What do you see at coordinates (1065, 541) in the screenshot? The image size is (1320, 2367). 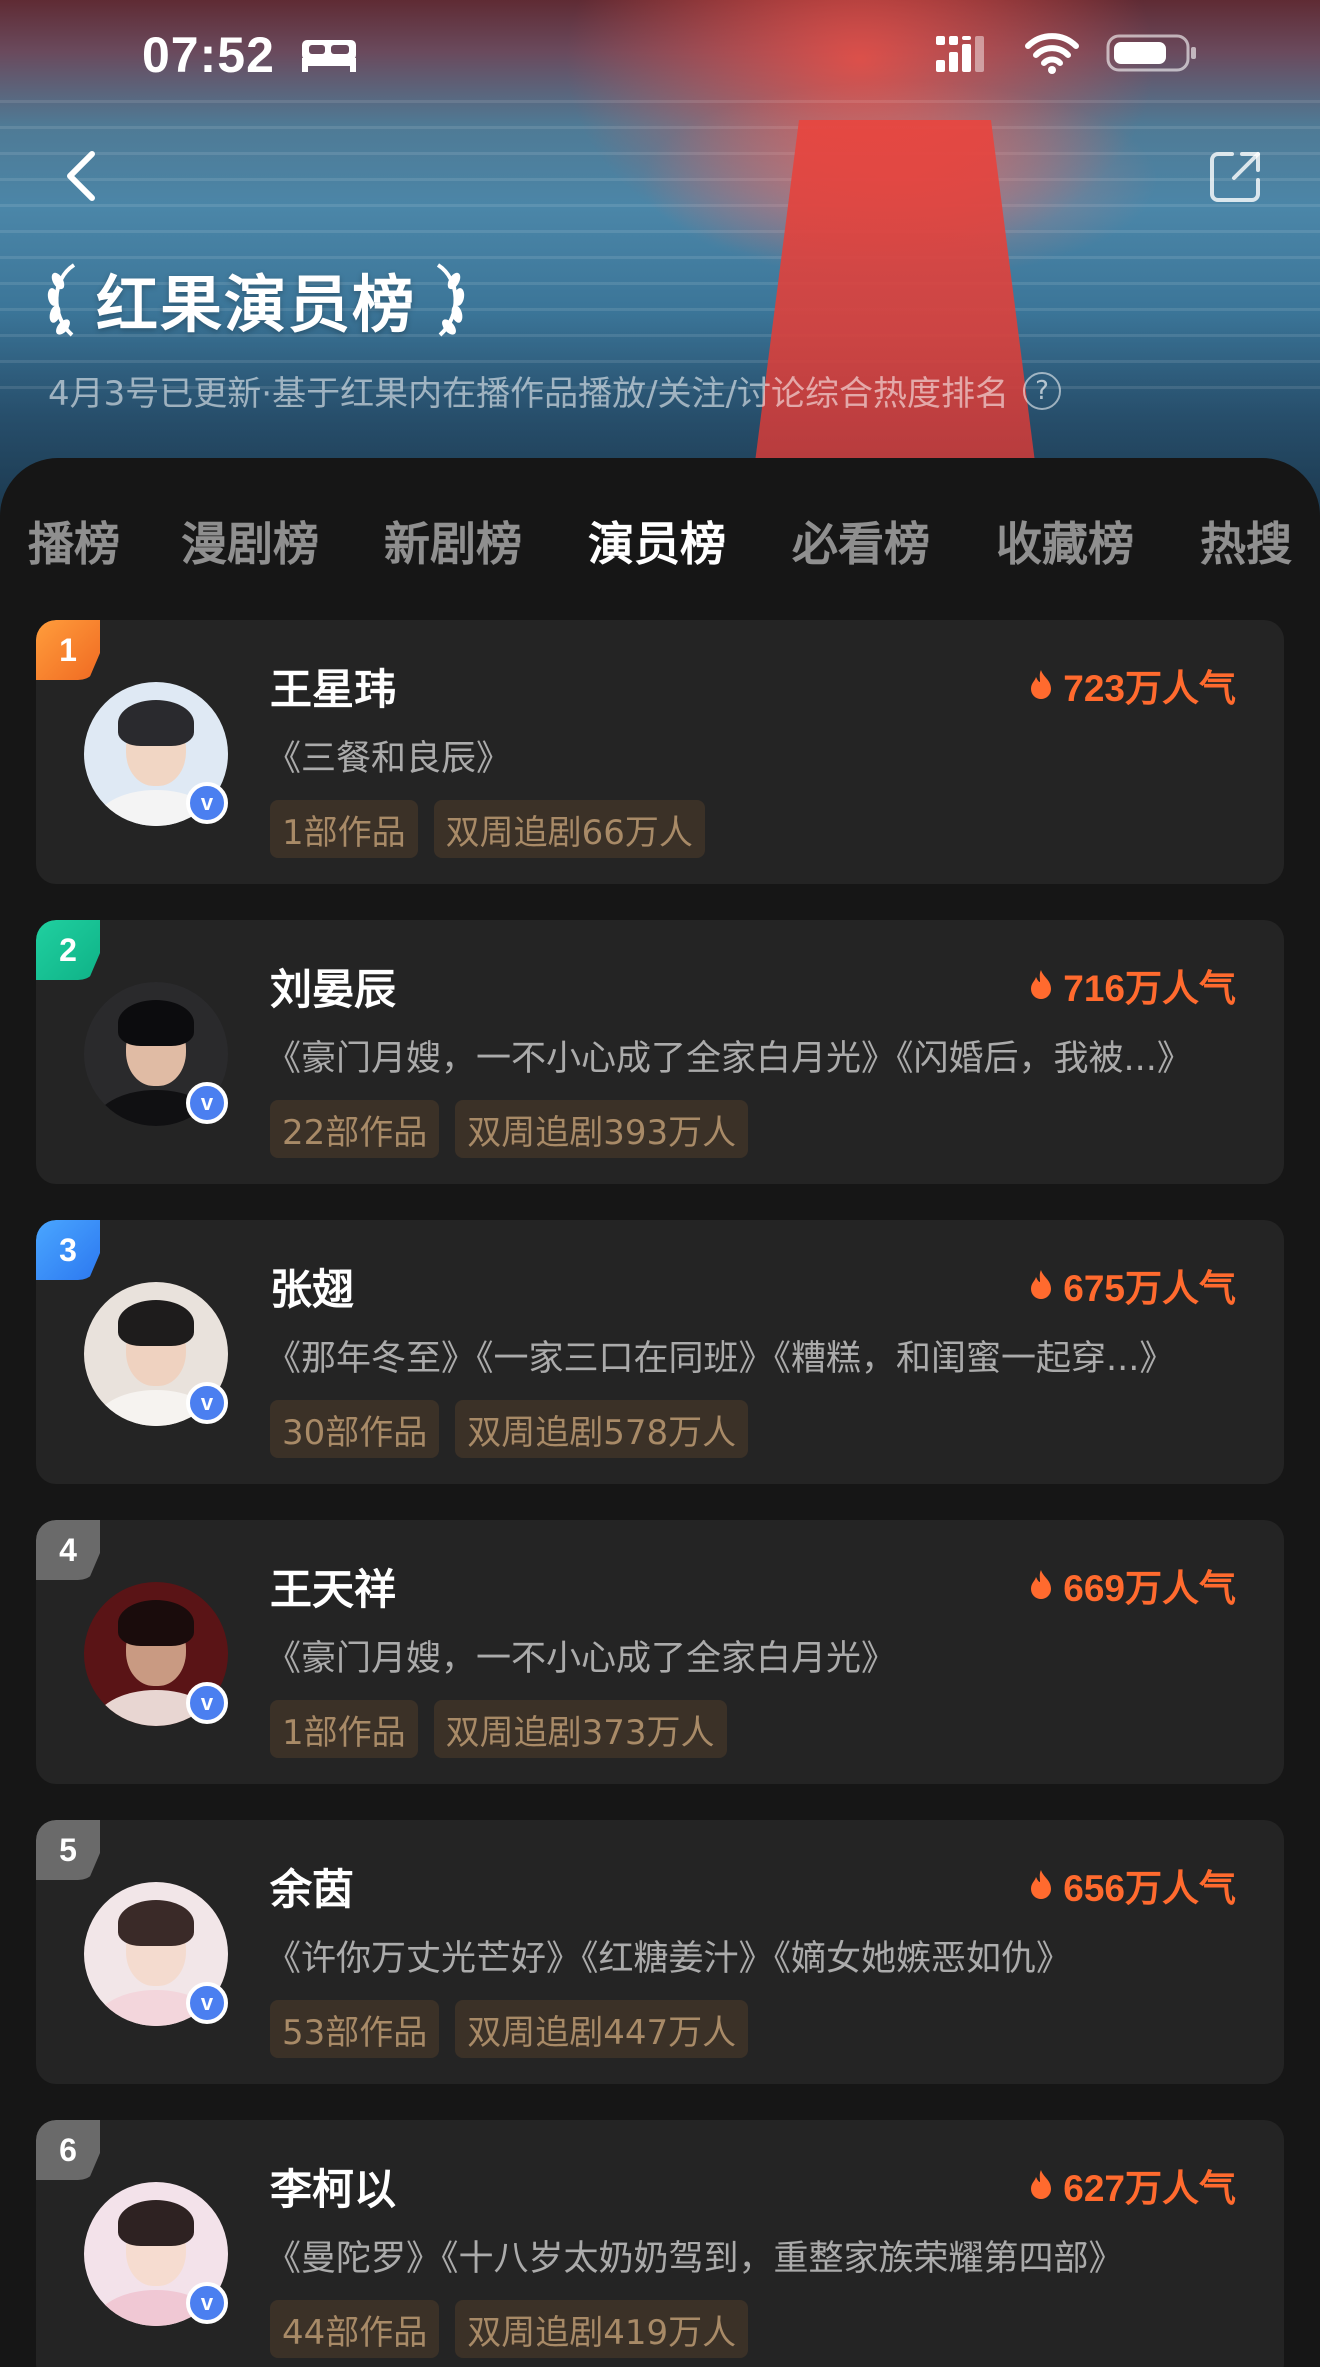 I see `tab-favorites-ranking: 收藏榜` at bounding box center [1065, 541].